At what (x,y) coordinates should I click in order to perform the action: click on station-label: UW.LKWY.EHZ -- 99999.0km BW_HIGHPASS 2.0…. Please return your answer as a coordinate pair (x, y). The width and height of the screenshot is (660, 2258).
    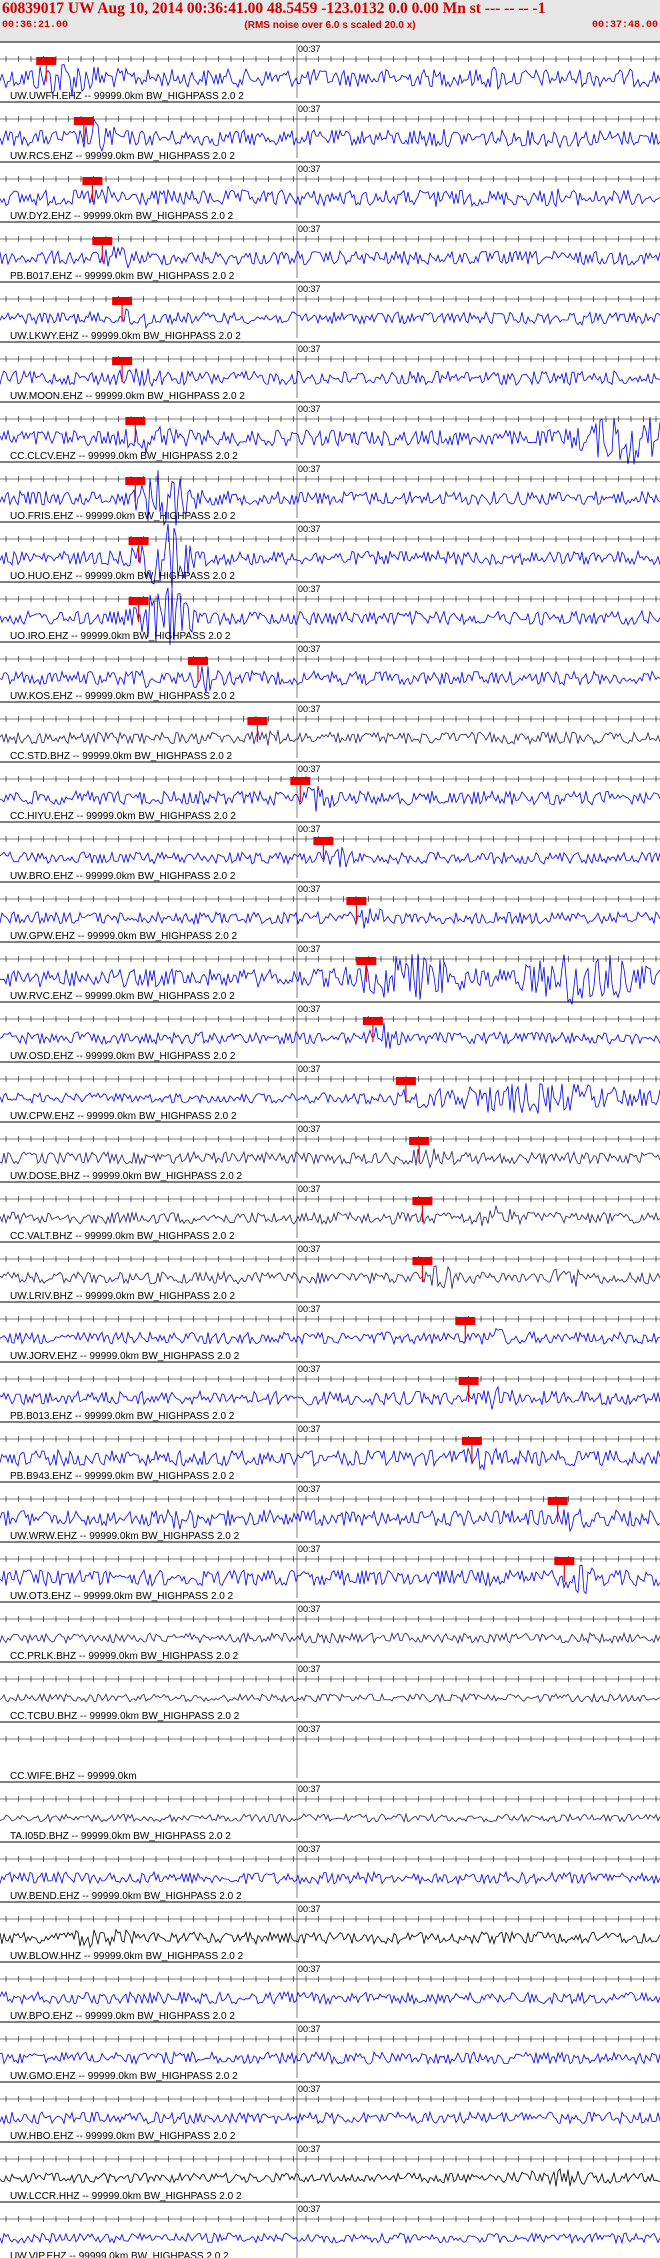
    Looking at the image, I should click on (125, 336).